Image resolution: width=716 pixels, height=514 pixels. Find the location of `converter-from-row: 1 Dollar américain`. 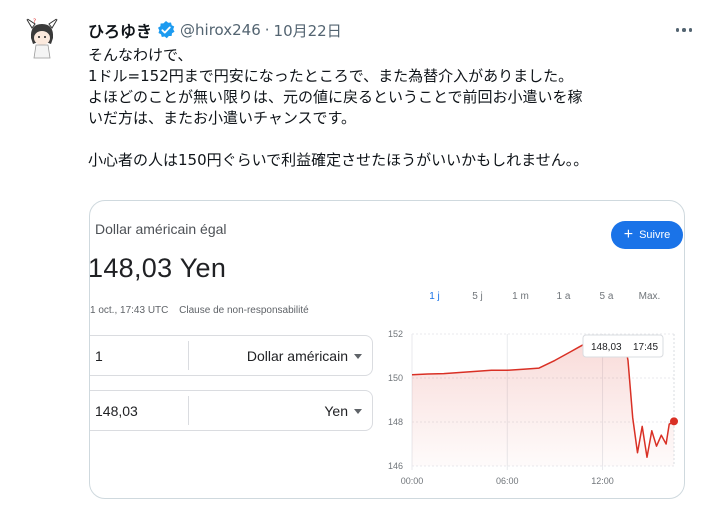

converter-from-row: 1 Dollar américain is located at coordinates (231, 355).